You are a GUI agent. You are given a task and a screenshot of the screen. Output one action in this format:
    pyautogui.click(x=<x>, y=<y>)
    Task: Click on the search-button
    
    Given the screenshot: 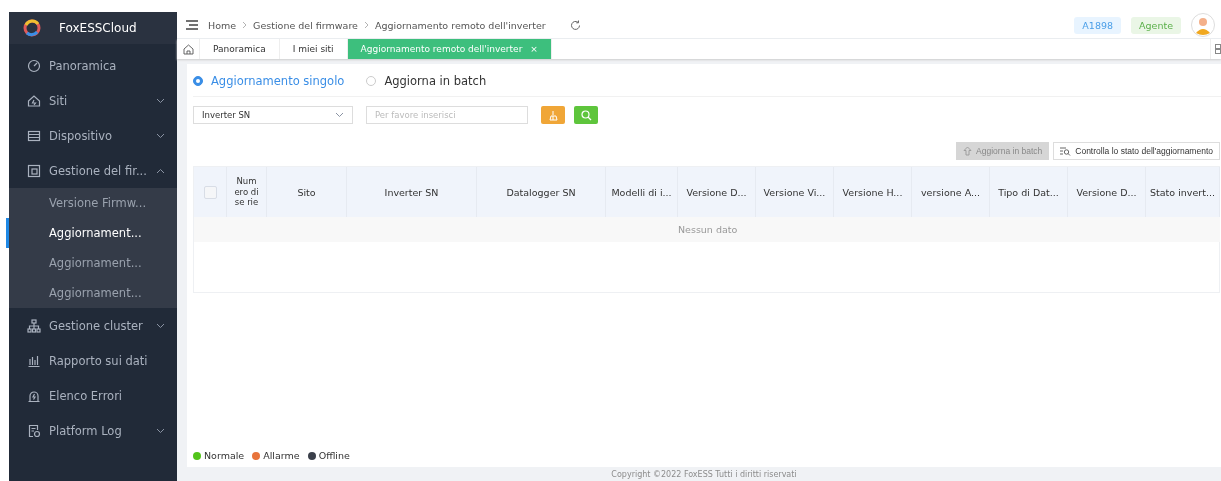 What is the action you would take?
    pyautogui.click(x=586, y=115)
    